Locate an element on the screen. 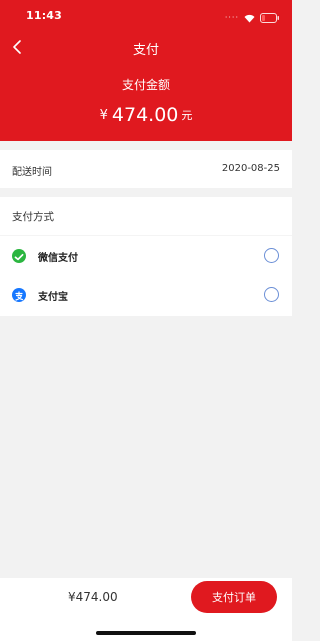  home-indicator is located at coordinates (146, 633).